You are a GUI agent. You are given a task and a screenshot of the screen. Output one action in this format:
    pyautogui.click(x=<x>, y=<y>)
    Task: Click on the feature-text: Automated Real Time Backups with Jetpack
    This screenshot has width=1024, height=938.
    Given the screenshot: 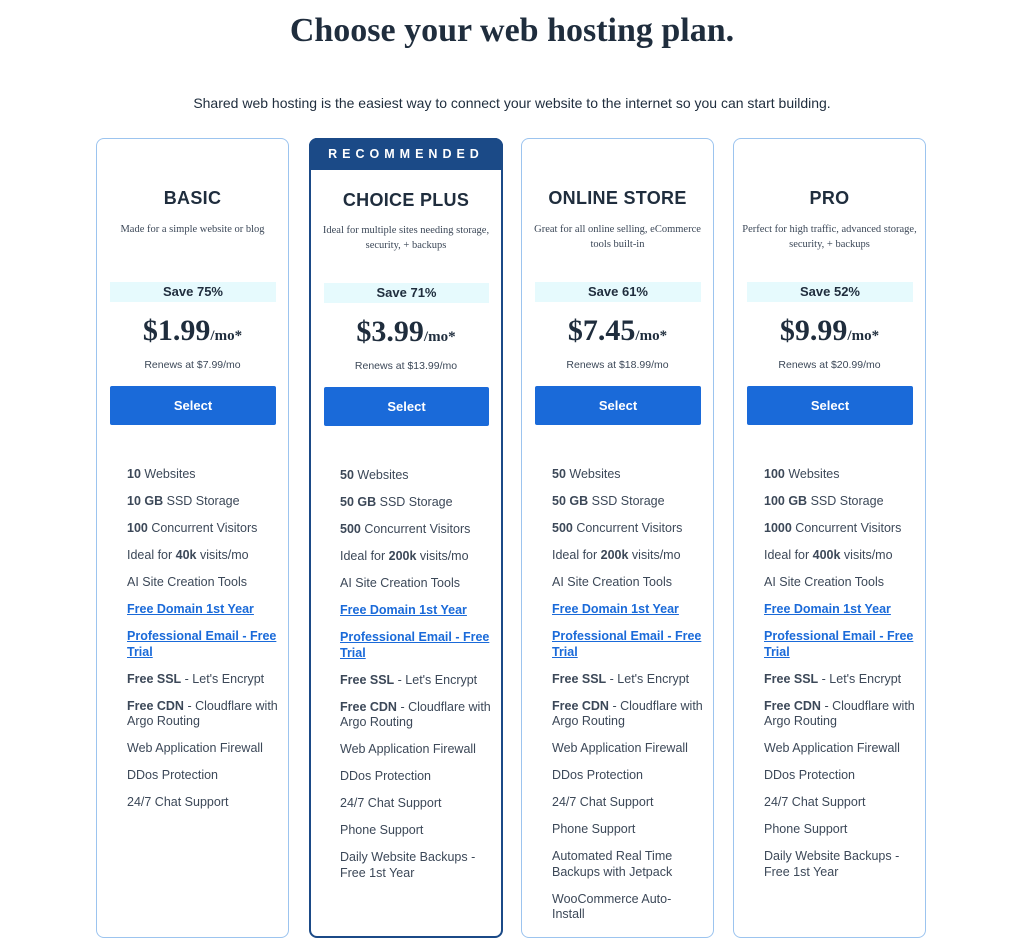 What is the action you would take?
    pyautogui.click(x=612, y=864)
    